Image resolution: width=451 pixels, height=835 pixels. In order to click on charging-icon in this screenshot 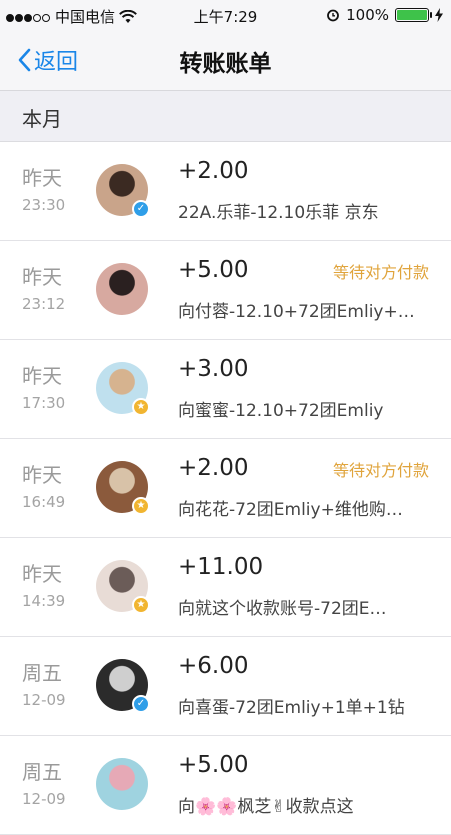, I will do `click(439, 15)`.